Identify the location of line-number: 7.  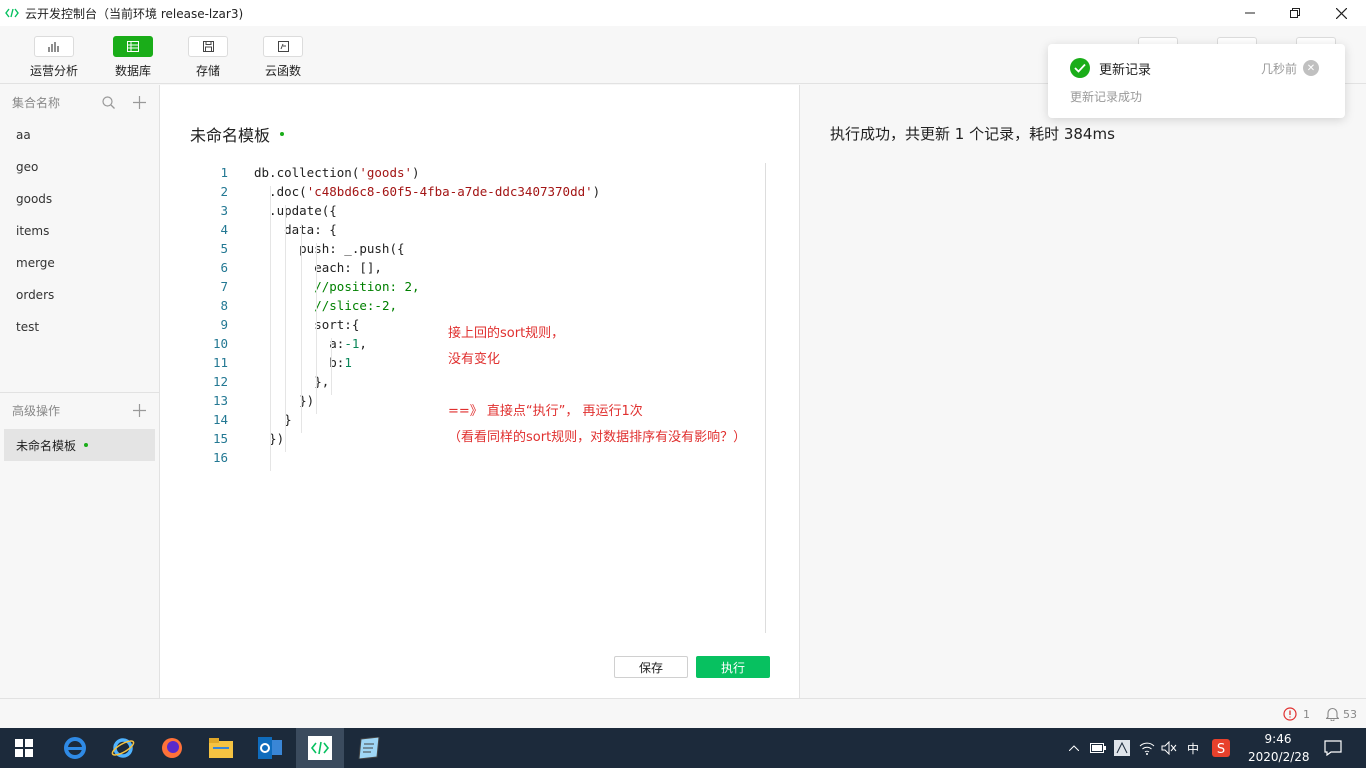
(224, 286).